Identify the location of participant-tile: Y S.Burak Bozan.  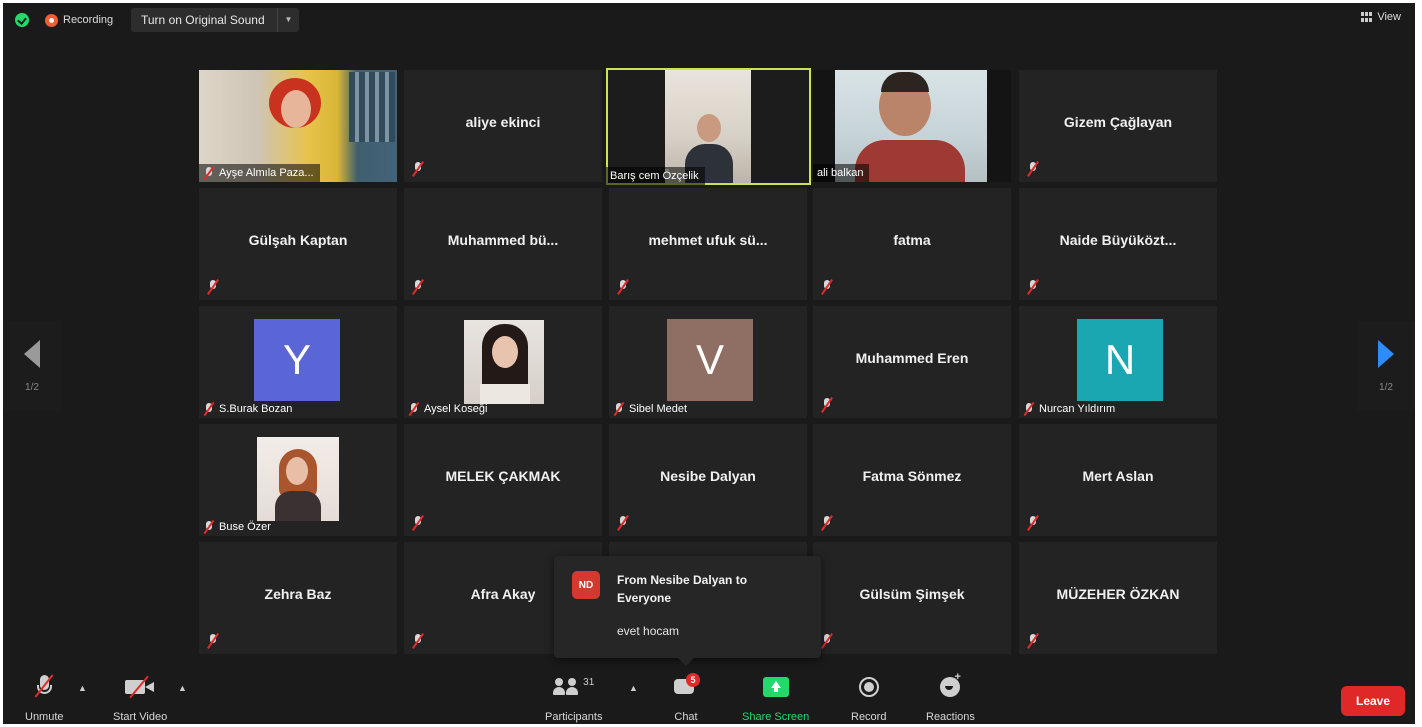
(298, 362).